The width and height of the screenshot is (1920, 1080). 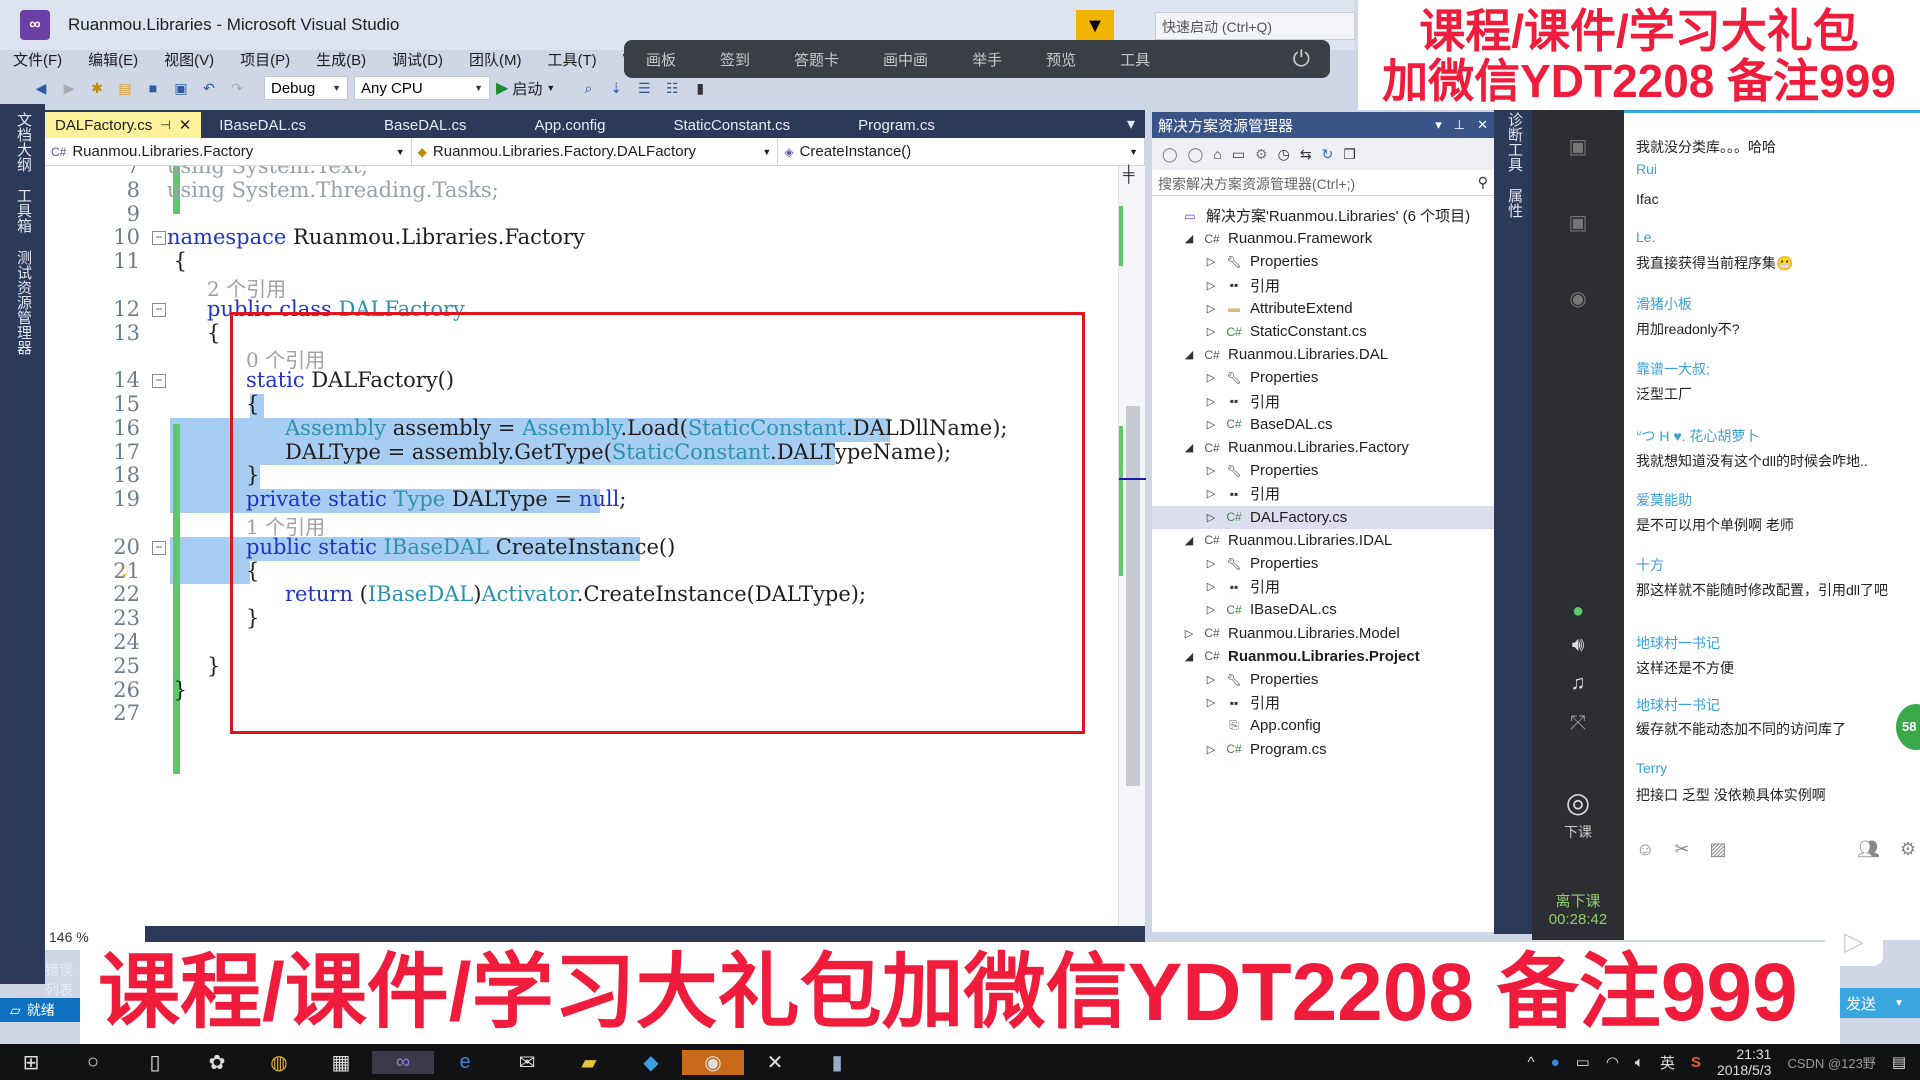 I want to click on solution-platform-select: Any CPU ▼, so click(x=422, y=88).